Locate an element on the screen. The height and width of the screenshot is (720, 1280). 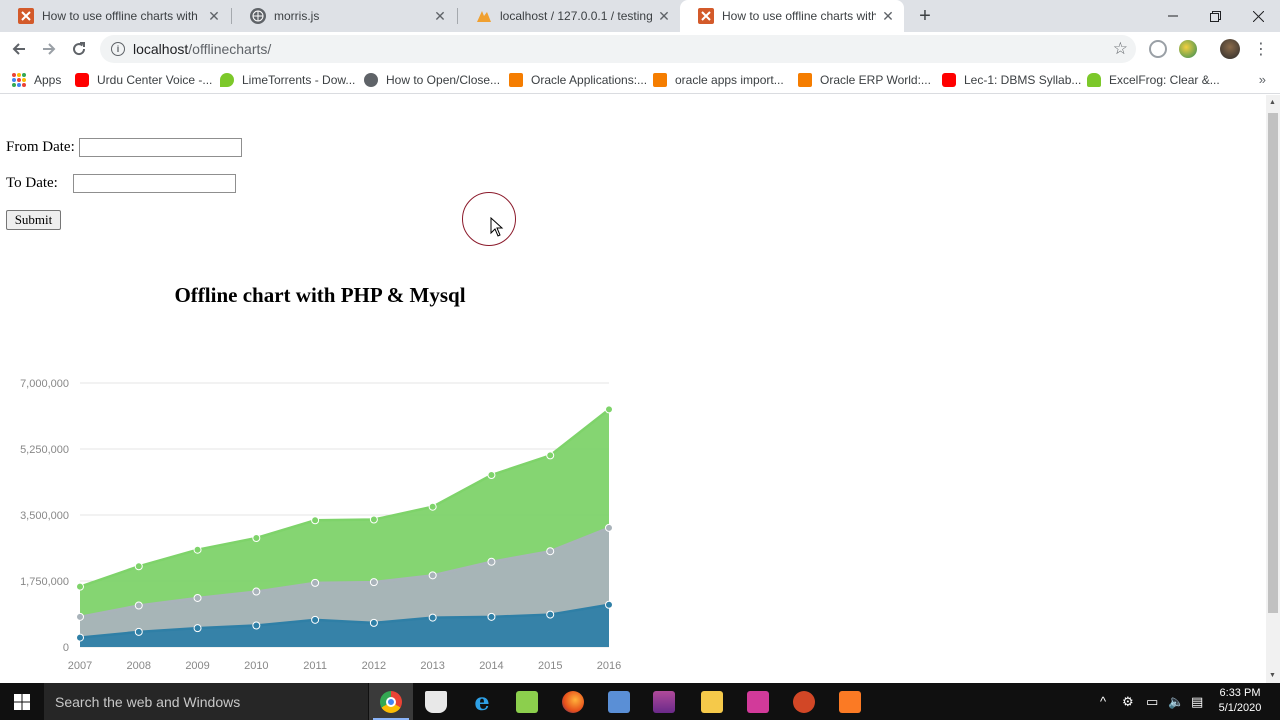
battery-icon: ▭ is located at coordinates (1152, 701).